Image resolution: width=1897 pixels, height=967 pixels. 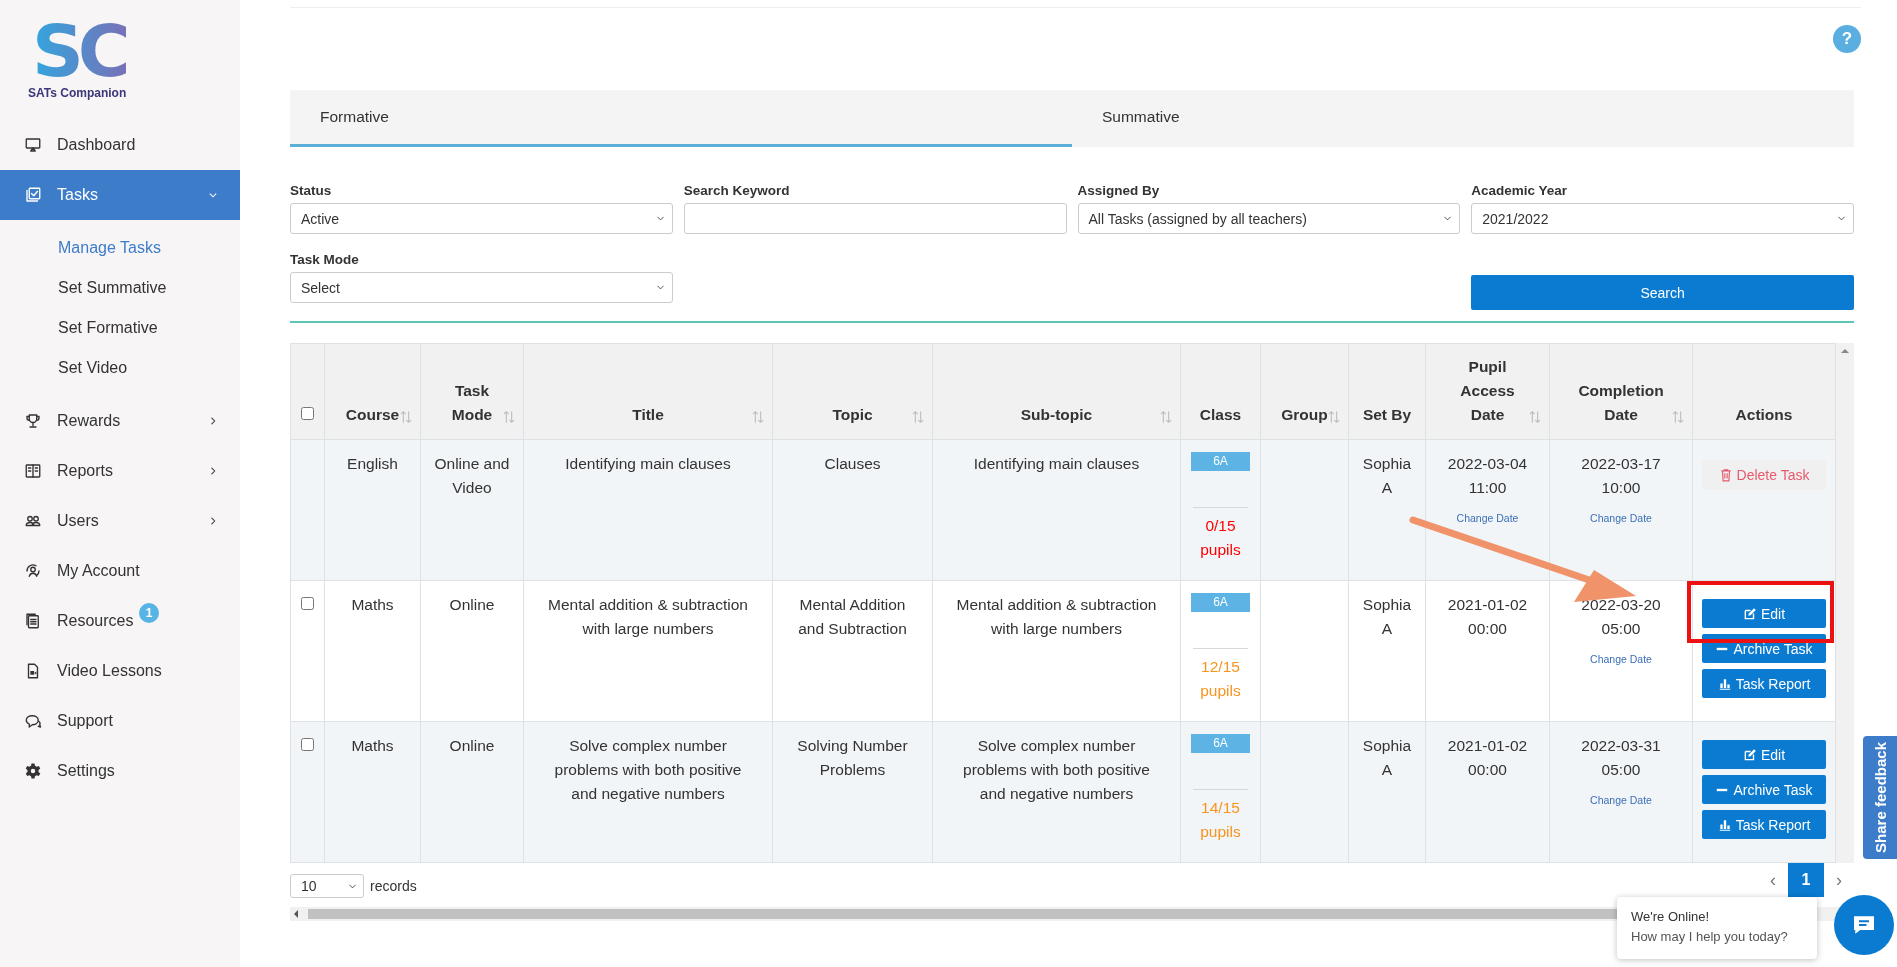 What do you see at coordinates (852, 391) in the screenshot?
I see `column-header: Topic` at bounding box center [852, 391].